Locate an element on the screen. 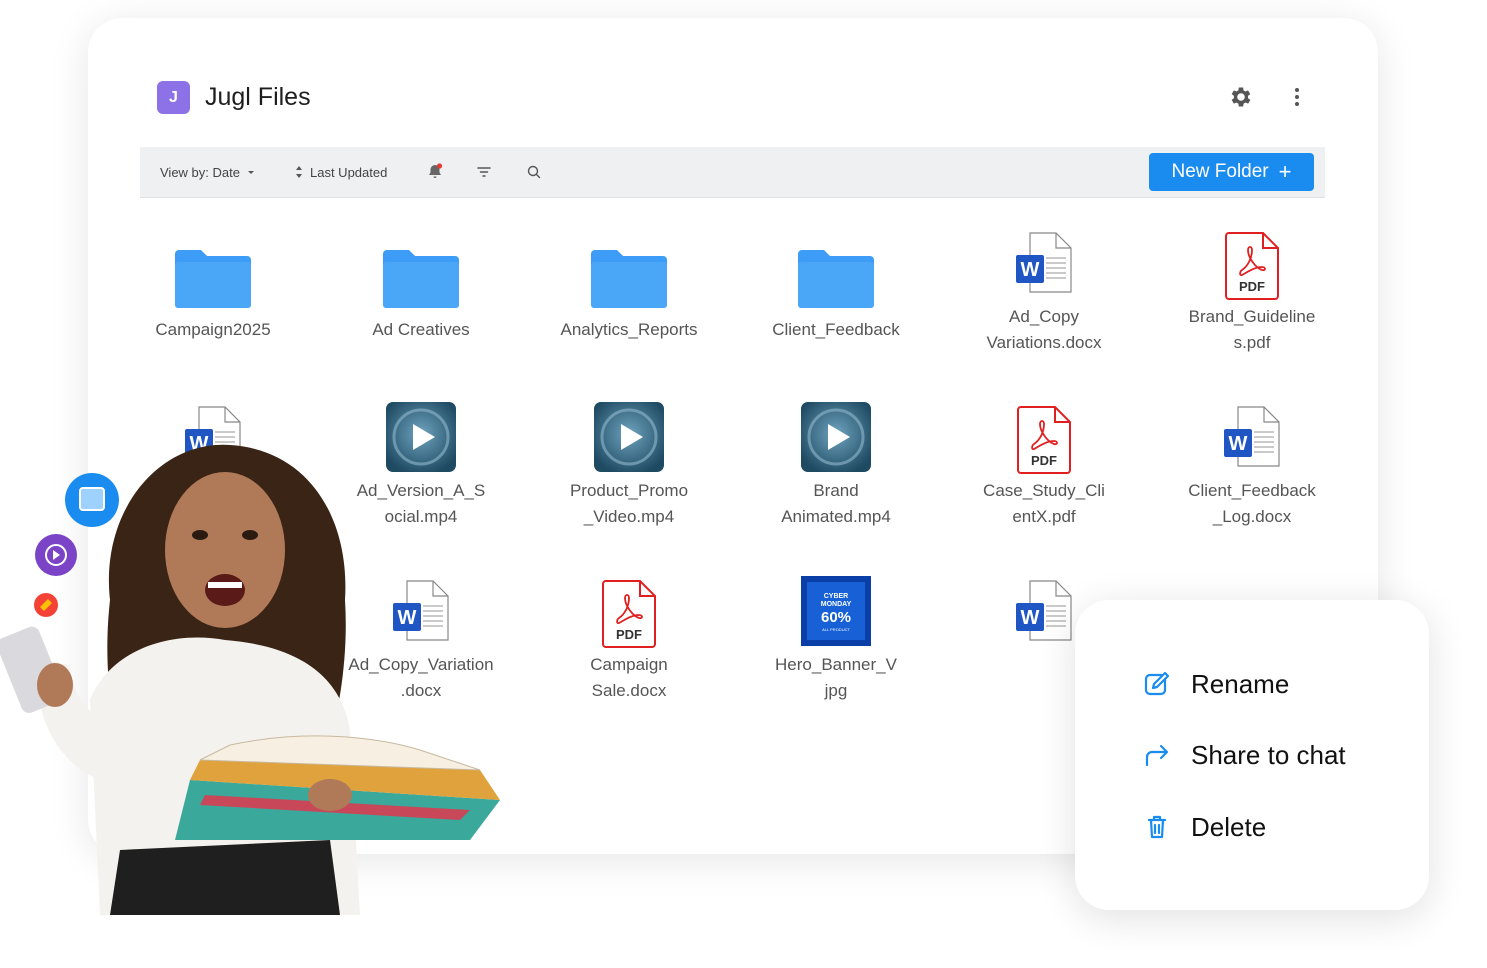  file-name: Analytics_Reports is located at coordinates (629, 329).